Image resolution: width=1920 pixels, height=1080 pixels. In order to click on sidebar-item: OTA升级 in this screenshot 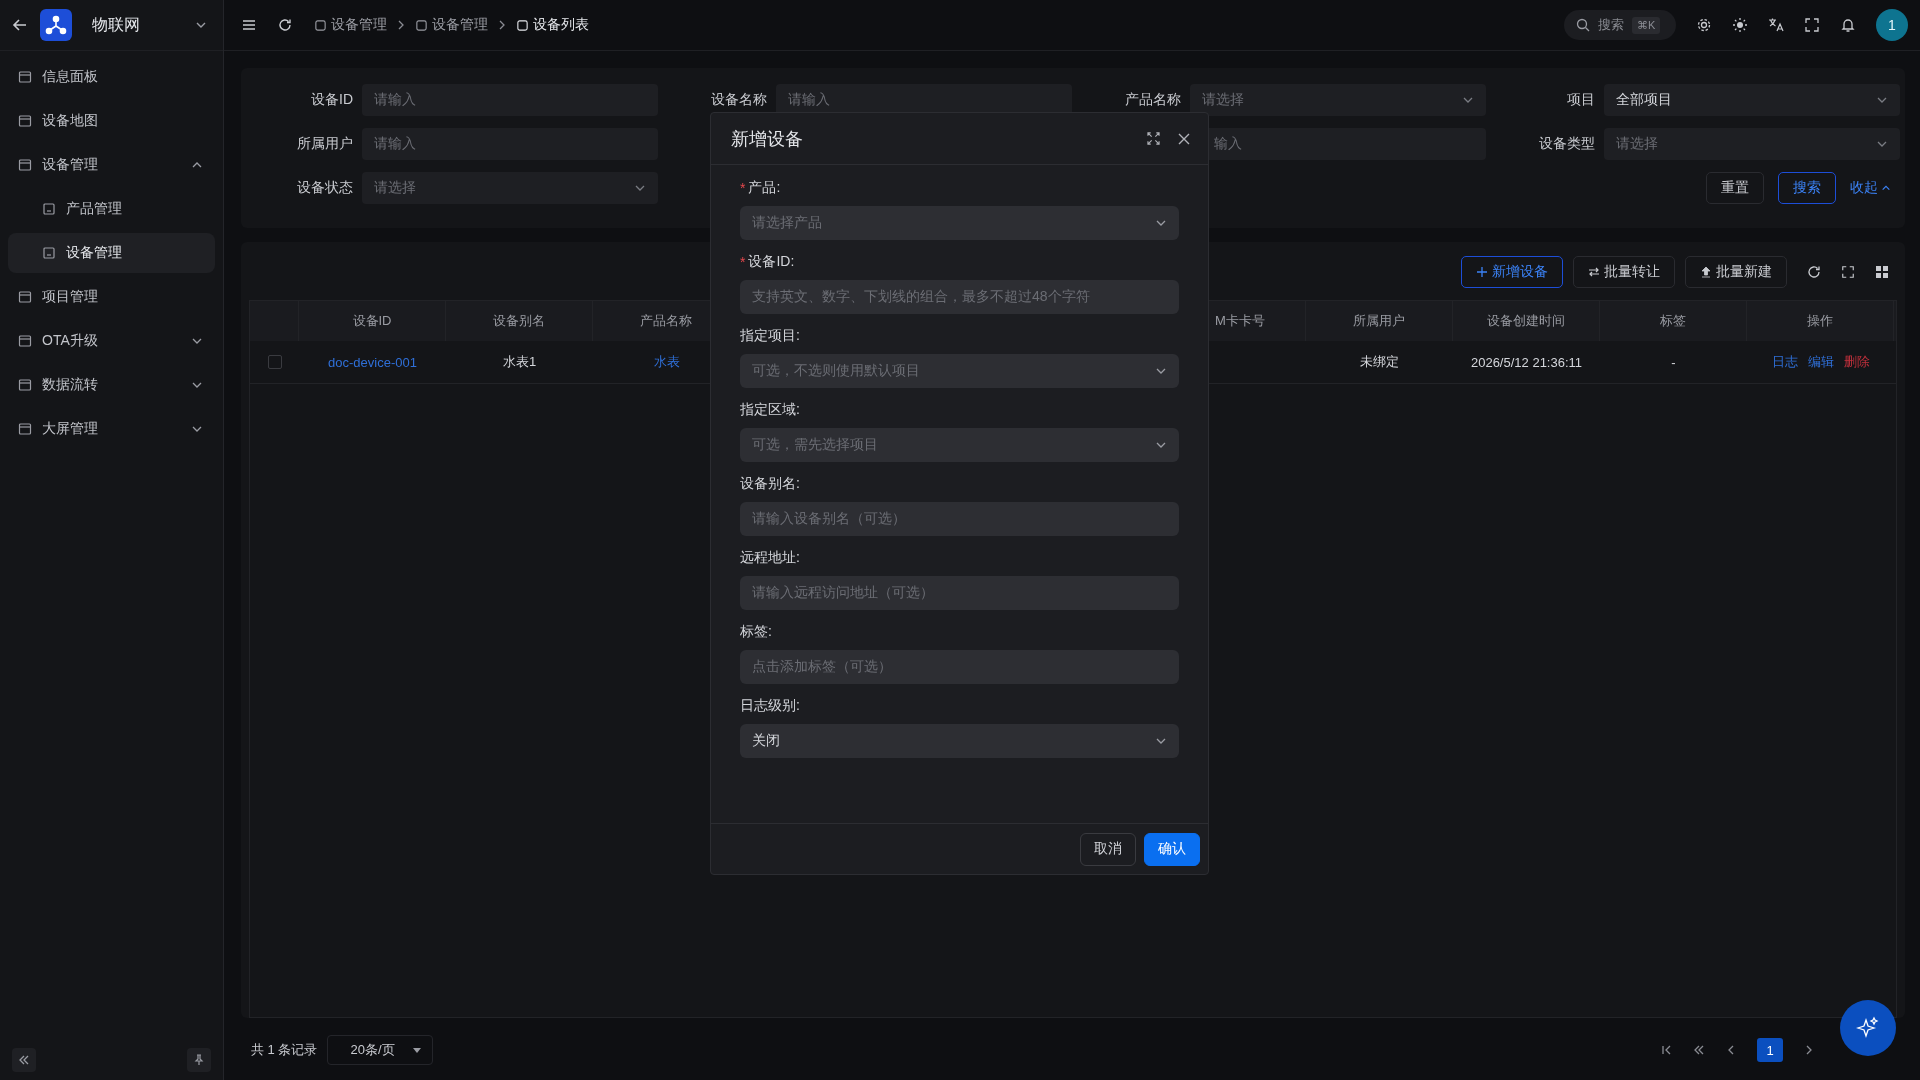, I will do `click(111, 341)`.